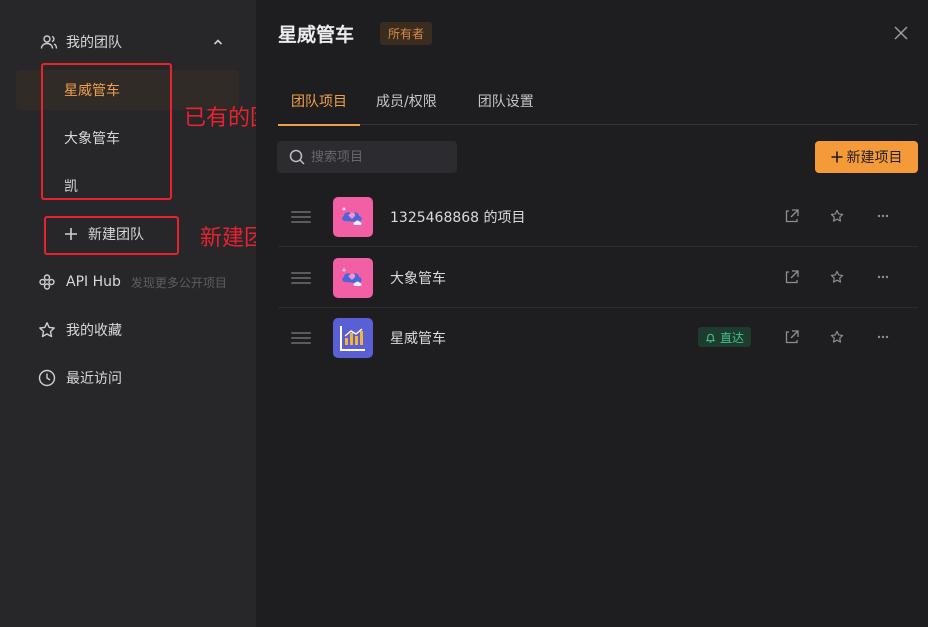 The width and height of the screenshot is (928, 627). Describe the element at coordinates (178, 282) in the screenshot. I see `nav-hint: 发现更多公开项目` at that location.